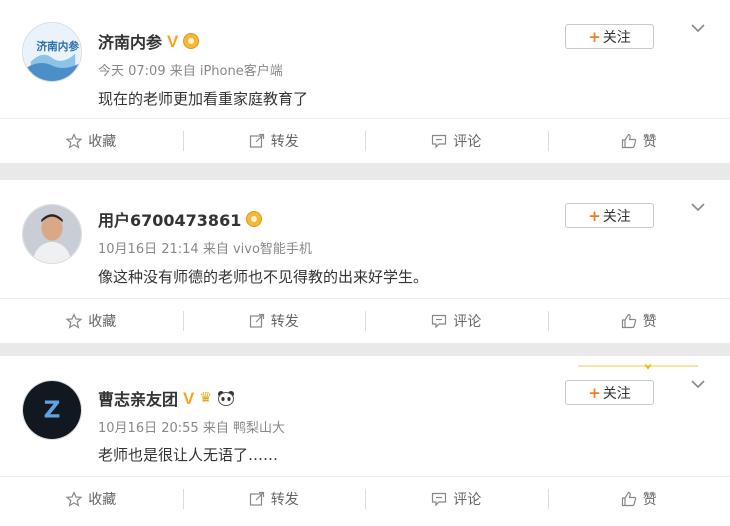 This screenshot has height=526, width=730. What do you see at coordinates (138, 398) in the screenshot?
I see `username-text: 曹志亲友团` at bounding box center [138, 398].